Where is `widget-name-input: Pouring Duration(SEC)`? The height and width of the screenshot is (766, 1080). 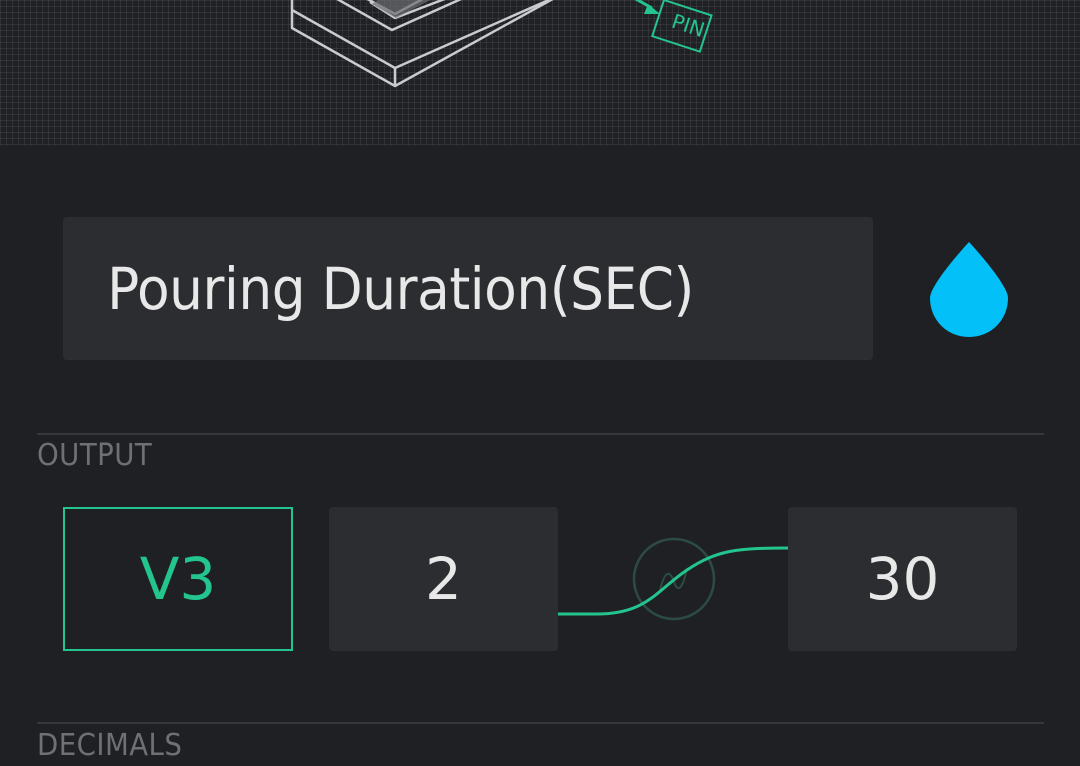
widget-name-input: Pouring Duration(SEC) is located at coordinates (468, 288).